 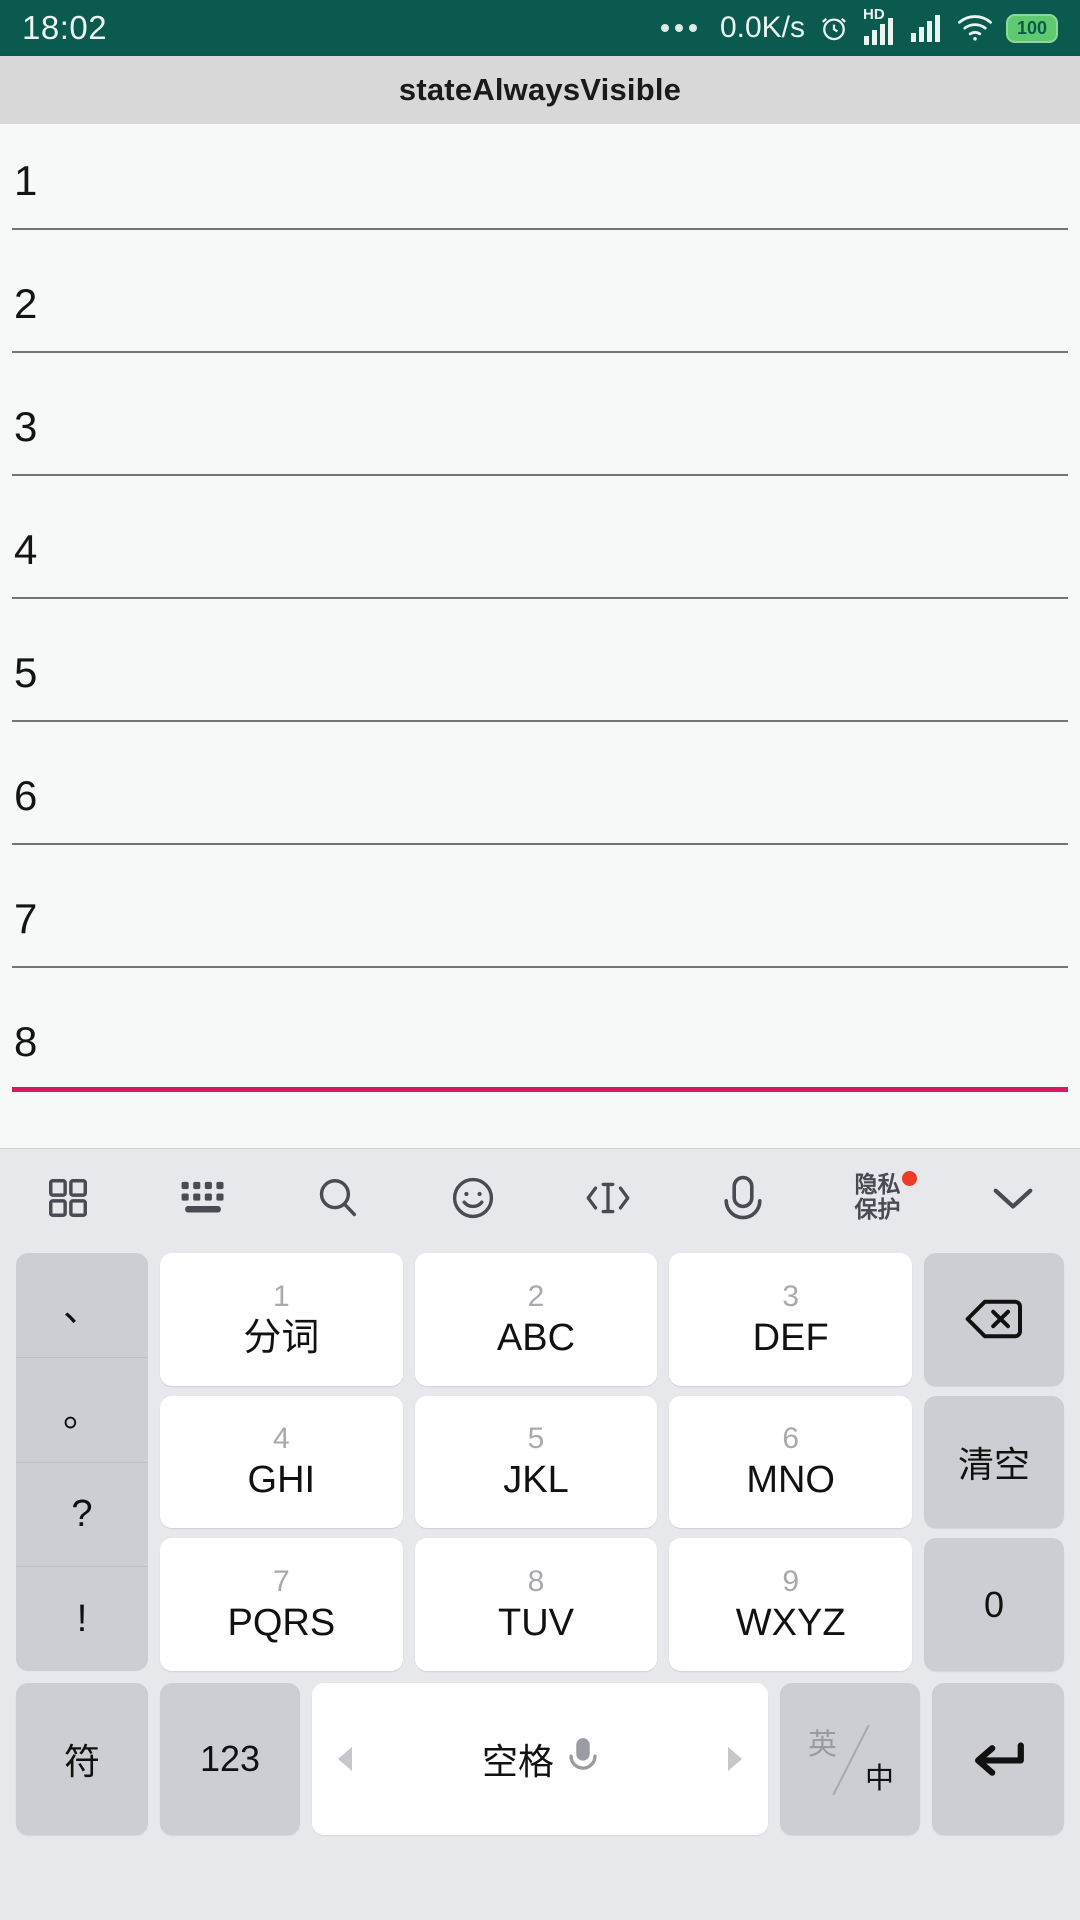 What do you see at coordinates (536, 1296) in the screenshot?
I see `number-key-digit: 2` at bounding box center [536, 1296].